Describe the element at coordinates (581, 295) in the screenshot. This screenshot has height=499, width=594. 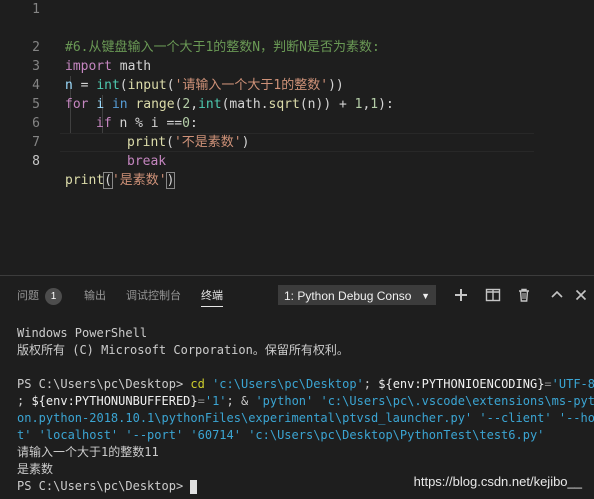
I see `close-icon` at that location.